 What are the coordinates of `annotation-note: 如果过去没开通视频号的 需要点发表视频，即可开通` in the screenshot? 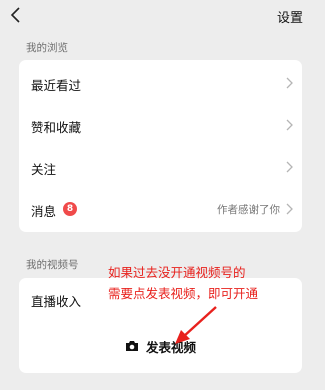 It's located at (183, 283).